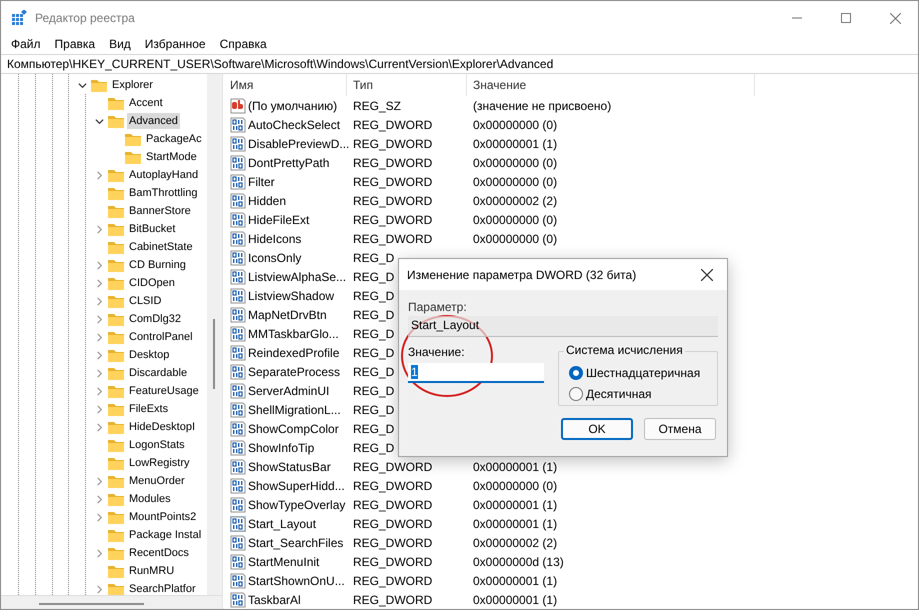  I want to click on tree-item: HideDesktopI, so click(162, 427).